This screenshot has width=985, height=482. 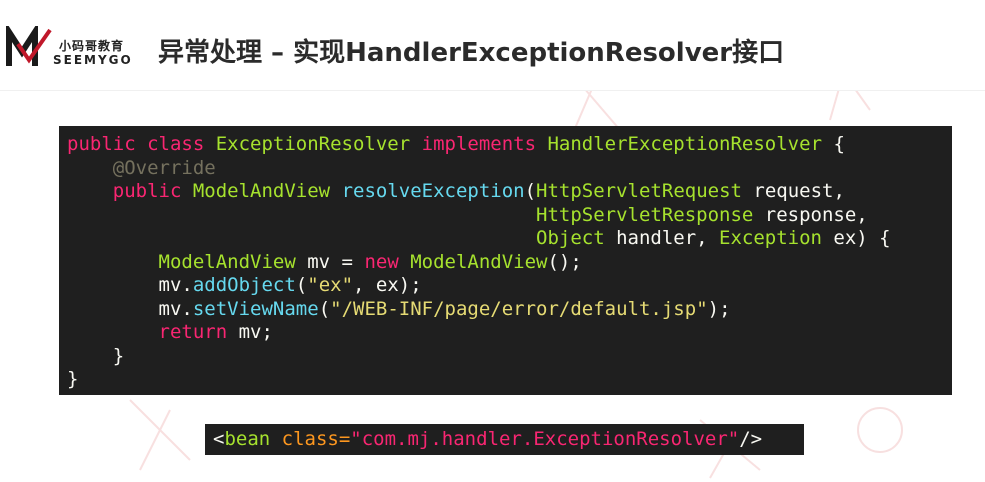 I want to click on code-token: ex) {, so click(x=856, y=238).